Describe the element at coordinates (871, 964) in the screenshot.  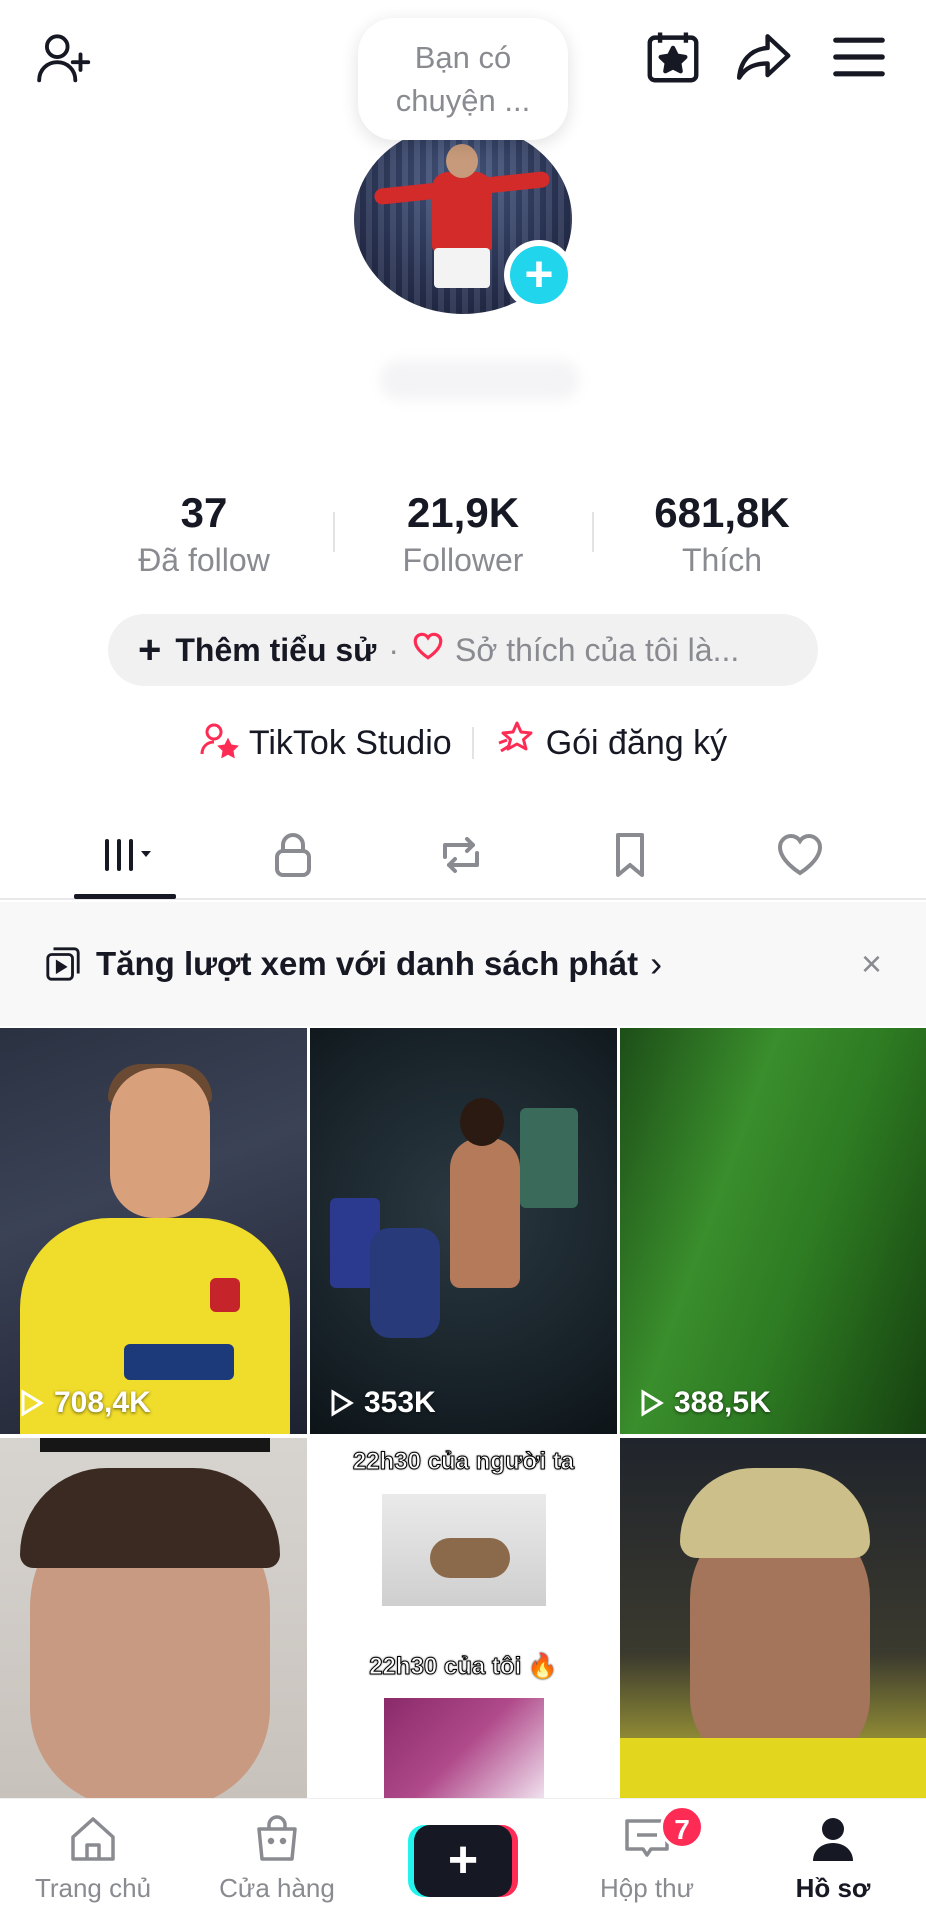
I see `close-icon: ×` at that location.